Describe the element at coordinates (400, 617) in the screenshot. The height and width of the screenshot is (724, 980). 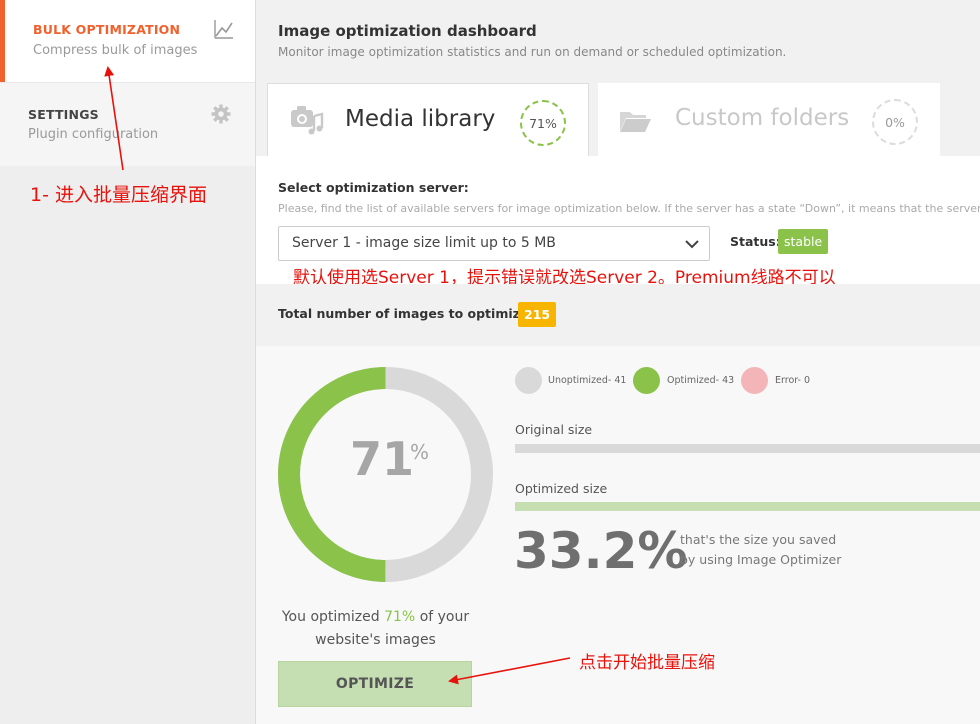
I see `summary-percent: 71%` at that location.